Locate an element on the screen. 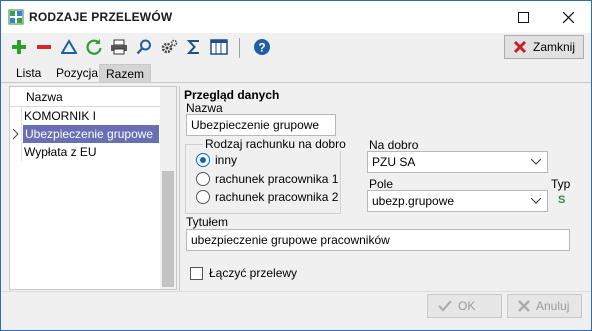  cancel-x-icon is located at coordinates (524, 306).